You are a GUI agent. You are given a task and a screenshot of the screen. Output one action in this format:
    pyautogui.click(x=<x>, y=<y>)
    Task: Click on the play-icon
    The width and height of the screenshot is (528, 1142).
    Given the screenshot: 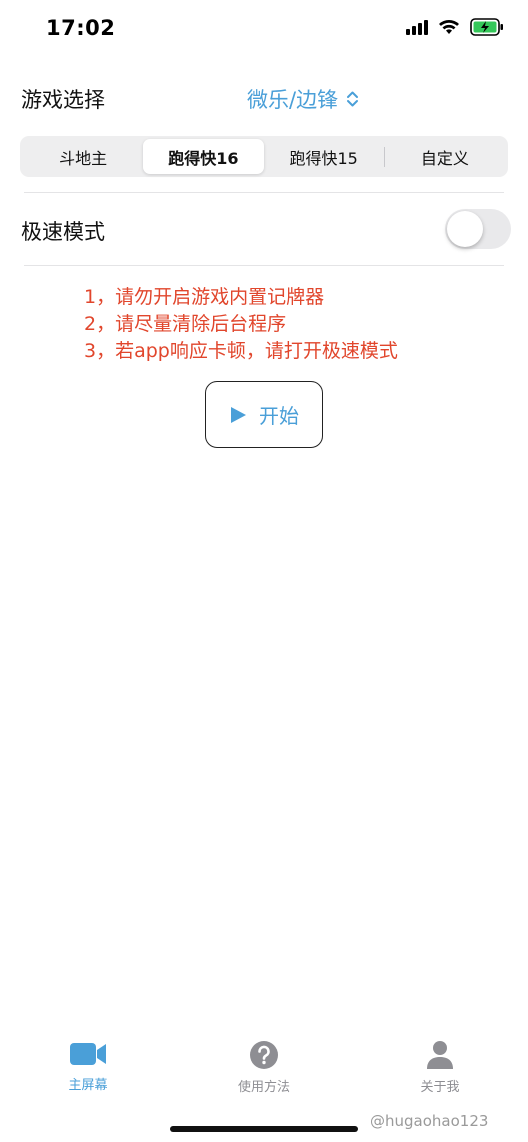 What is the action you would take?
    pyautogui.click(x=238, y=414)
    